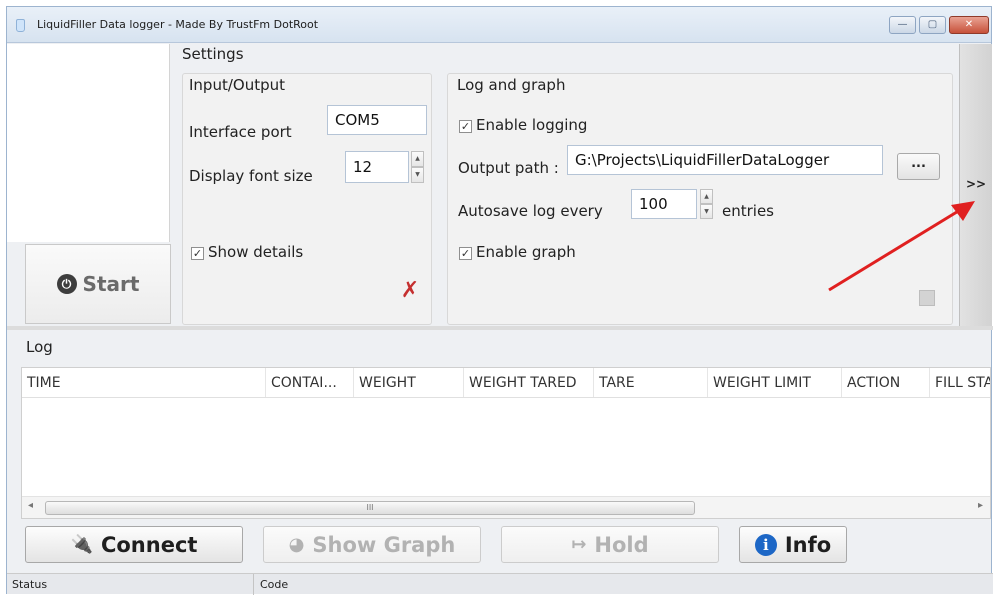  What do you see at coordinates (213, 54) in the screenshot?
I see `settings-label: Settings` at bounding box center [213, 54].